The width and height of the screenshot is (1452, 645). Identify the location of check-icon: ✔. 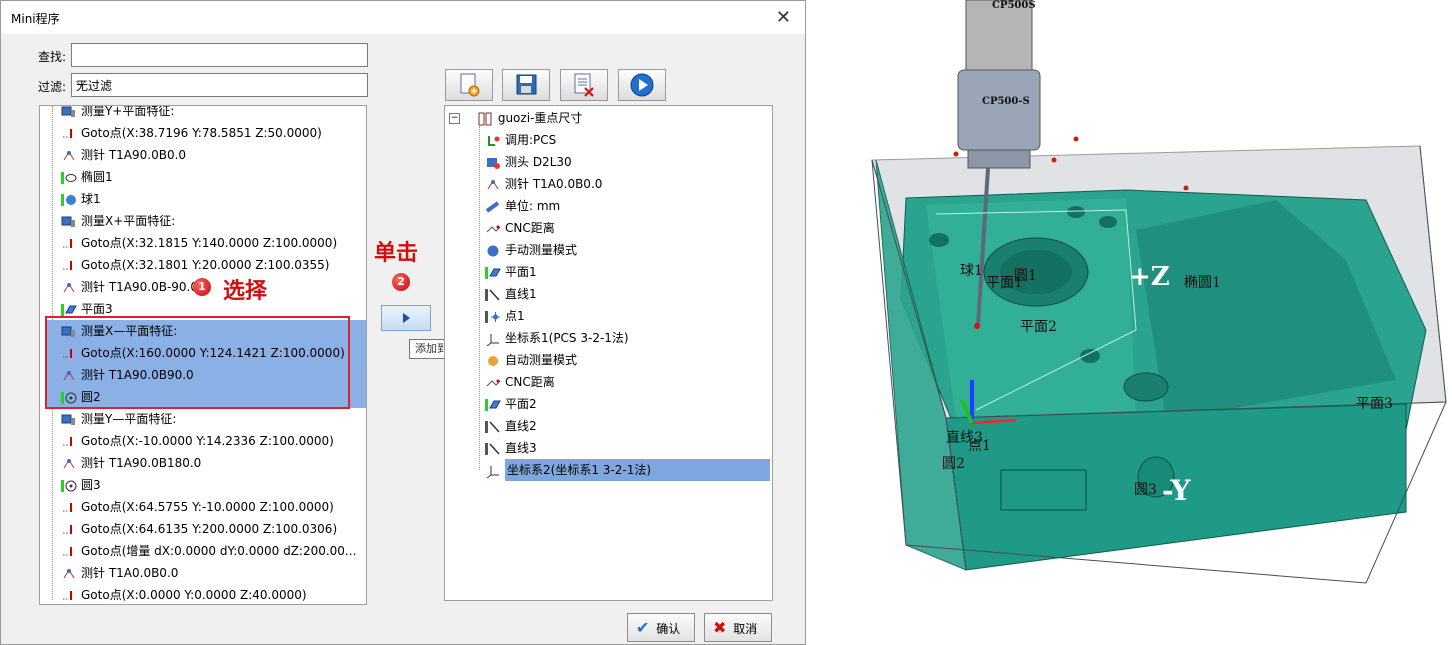
(643, 627).